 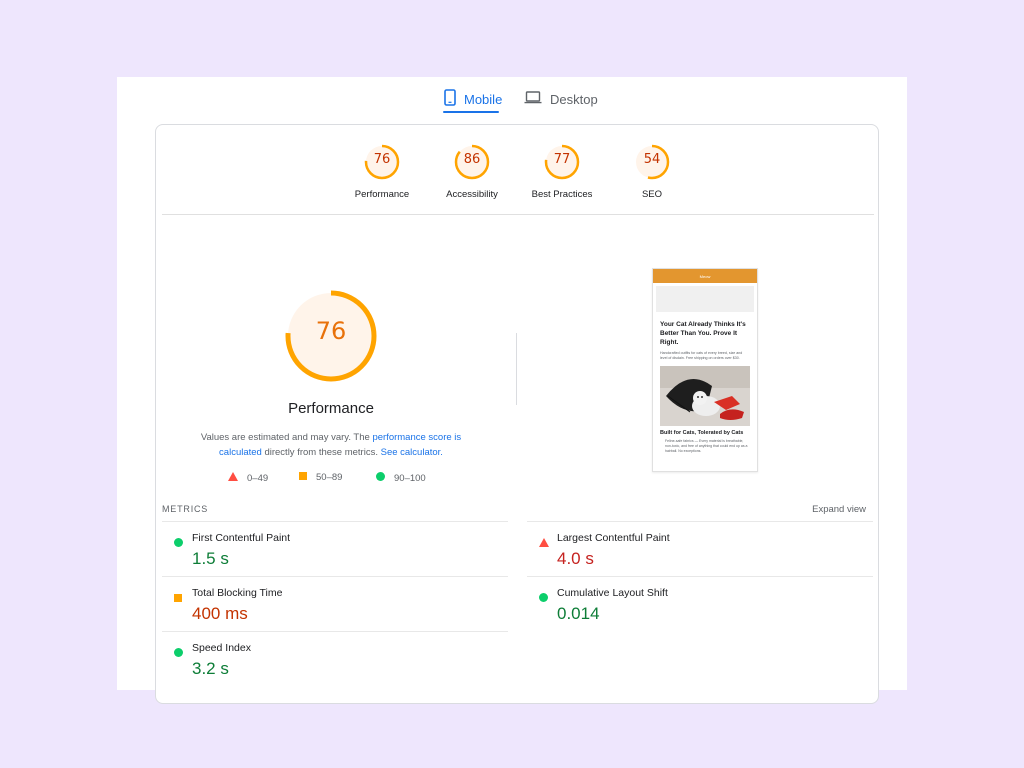 What do you see at coordinates (410, 478) in the screenshot?
I see `legend-good-label: 90–100` at bounding box center [410, 478].